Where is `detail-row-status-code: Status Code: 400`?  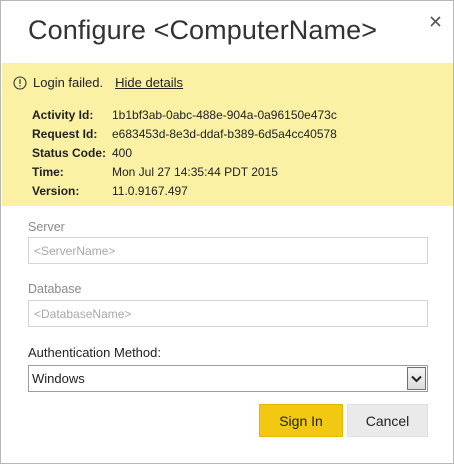
detail-row-status-code: Status Code: 400 is located at coordinates (184, 152).